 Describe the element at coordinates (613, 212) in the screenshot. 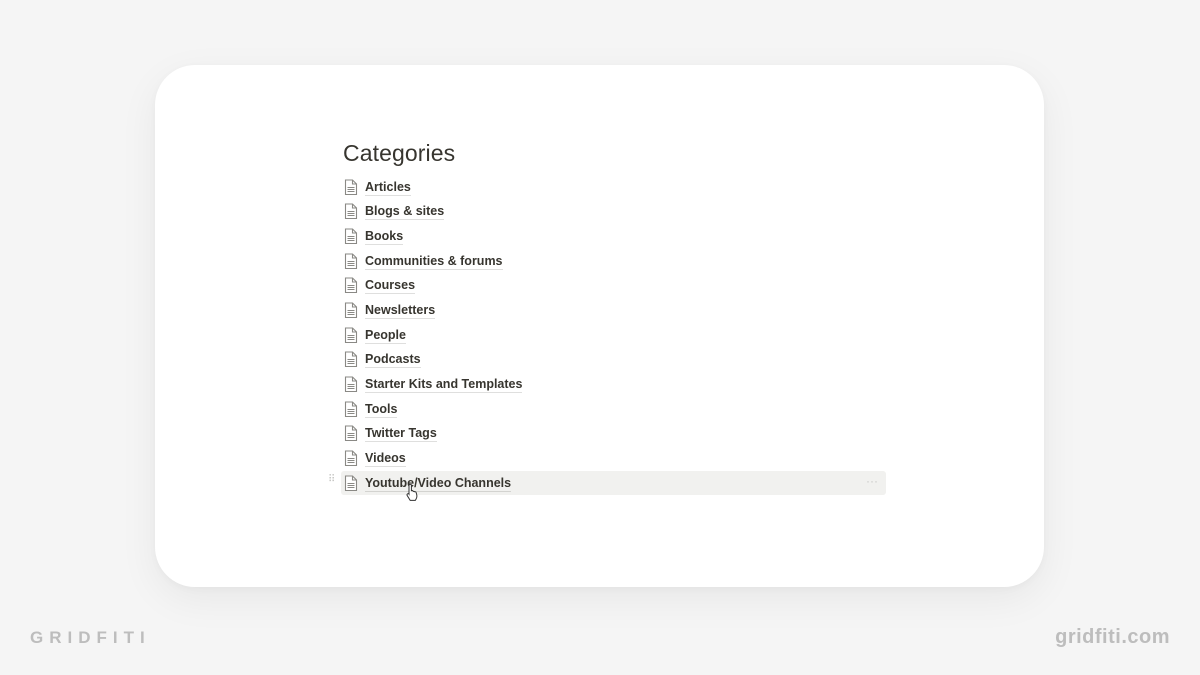

I see `page-link-row: Blogs & sites` at that location.